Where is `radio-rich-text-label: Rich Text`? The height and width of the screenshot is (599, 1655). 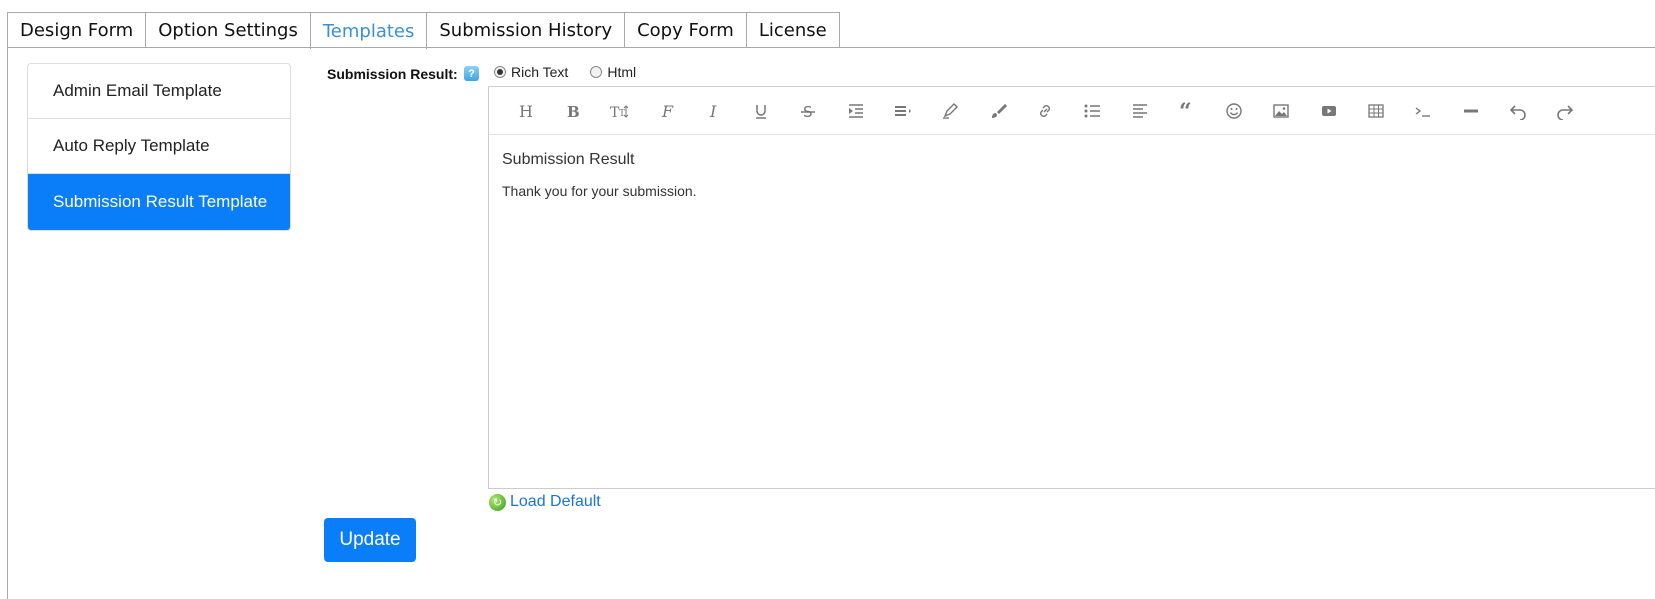
radio-rich-text-label: Rich Text is located at coordinates (540, 72).